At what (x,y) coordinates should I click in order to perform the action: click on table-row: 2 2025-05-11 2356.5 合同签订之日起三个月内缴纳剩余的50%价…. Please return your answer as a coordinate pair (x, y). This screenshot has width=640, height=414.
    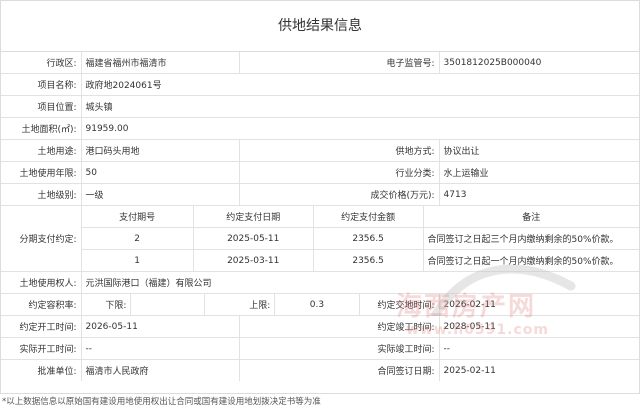
    Looking at the image, I should click on (361, 238).